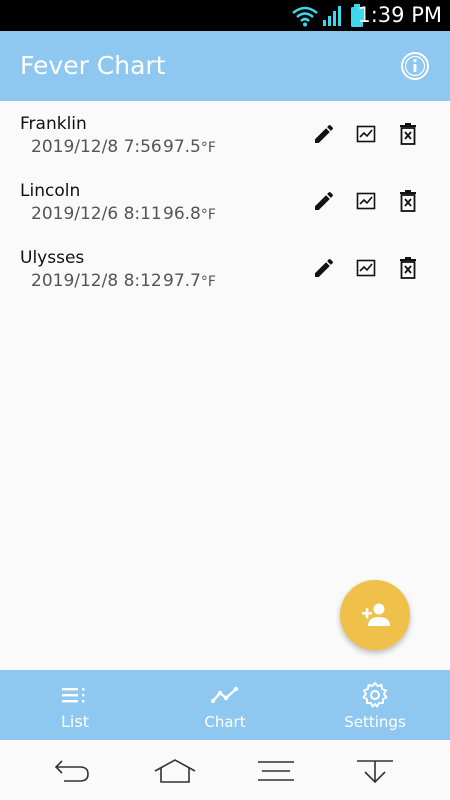 Image resolution: width=450 pixels, height=800 pixels. What do you see at coordinates (96, 281) in the screenshot?
I see `reading-date: 2019/12/8 8:12` at bounding box center [96, 281].